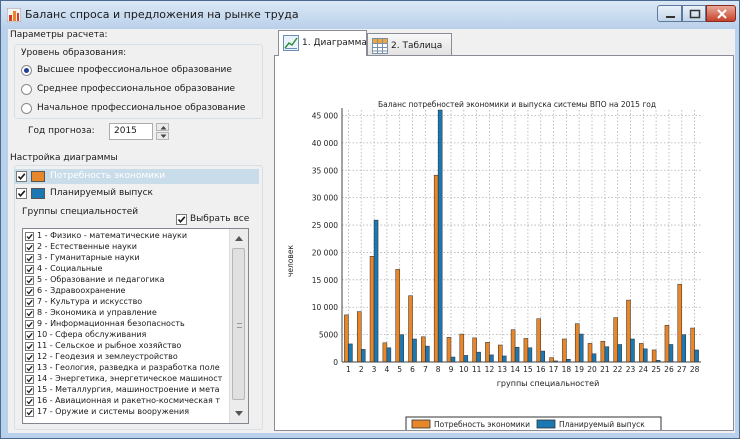 The height and width of the screenshot is (439, 740). Describe the element at coordinates (139, 131) in the screenshot. I see `year-spinner: 2015` at that location.